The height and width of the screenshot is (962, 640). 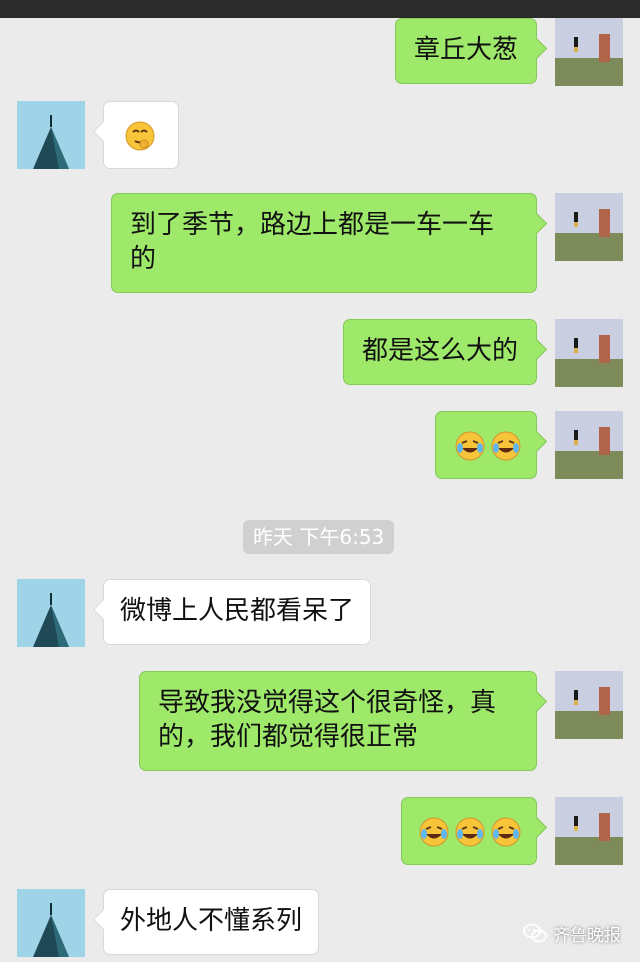 I want to click on watermark: 齐鲁晚报, so click(x=572, y=933).